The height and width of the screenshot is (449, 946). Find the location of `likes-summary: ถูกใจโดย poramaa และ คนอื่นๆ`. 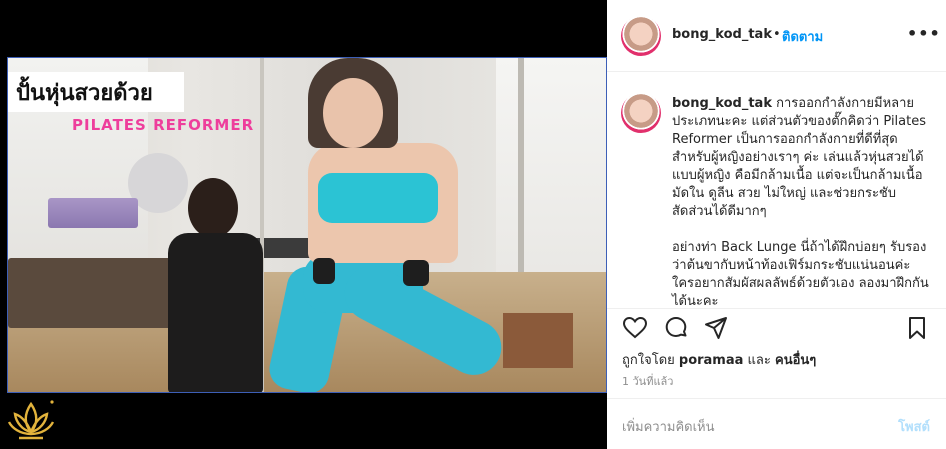

likes-summary: ถูกใจโดย poramaa และ คนอื่นๆ is located at coordinates (719, 359).